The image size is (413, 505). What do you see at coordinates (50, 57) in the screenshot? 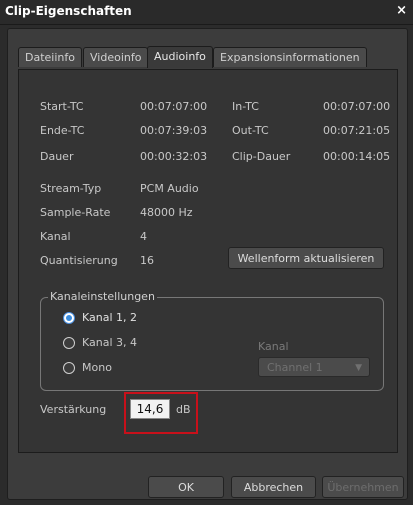
I see `tab-dateiinfo: Dateiinfo` at bounding box center [50, 57].